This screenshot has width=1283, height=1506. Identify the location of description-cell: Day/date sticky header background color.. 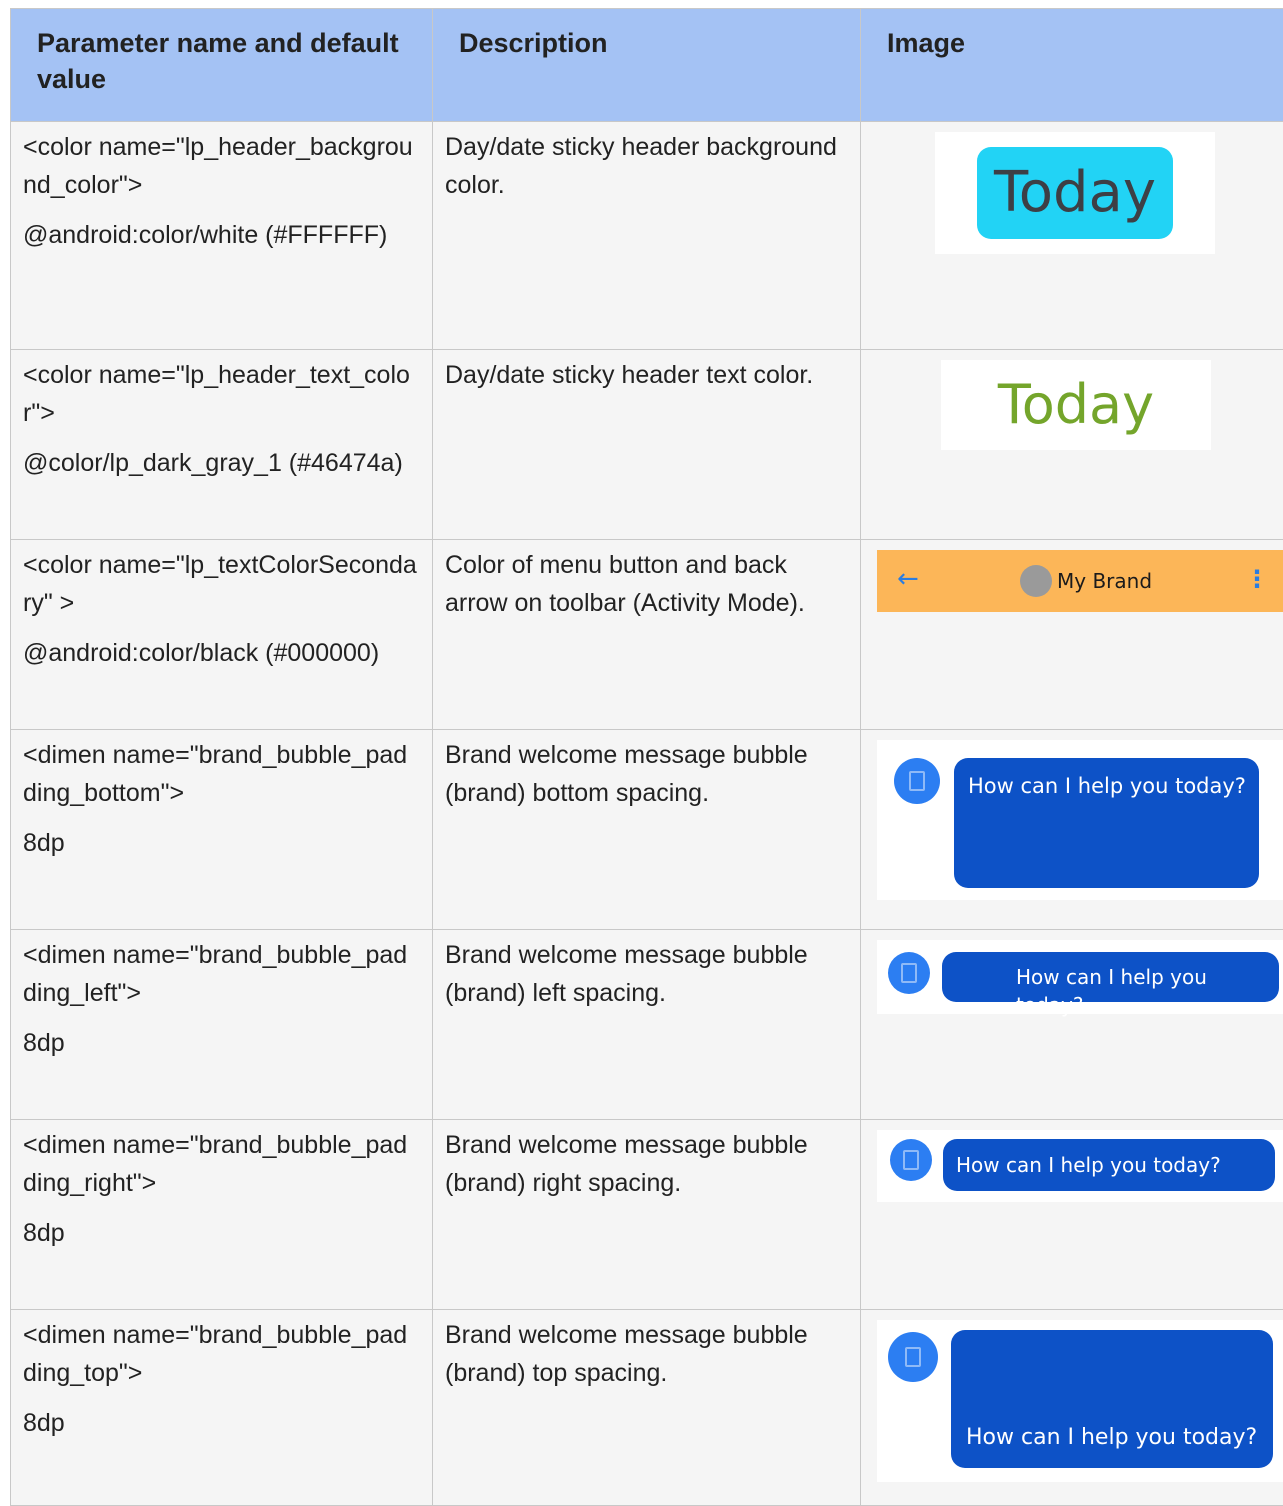
(647, 236).